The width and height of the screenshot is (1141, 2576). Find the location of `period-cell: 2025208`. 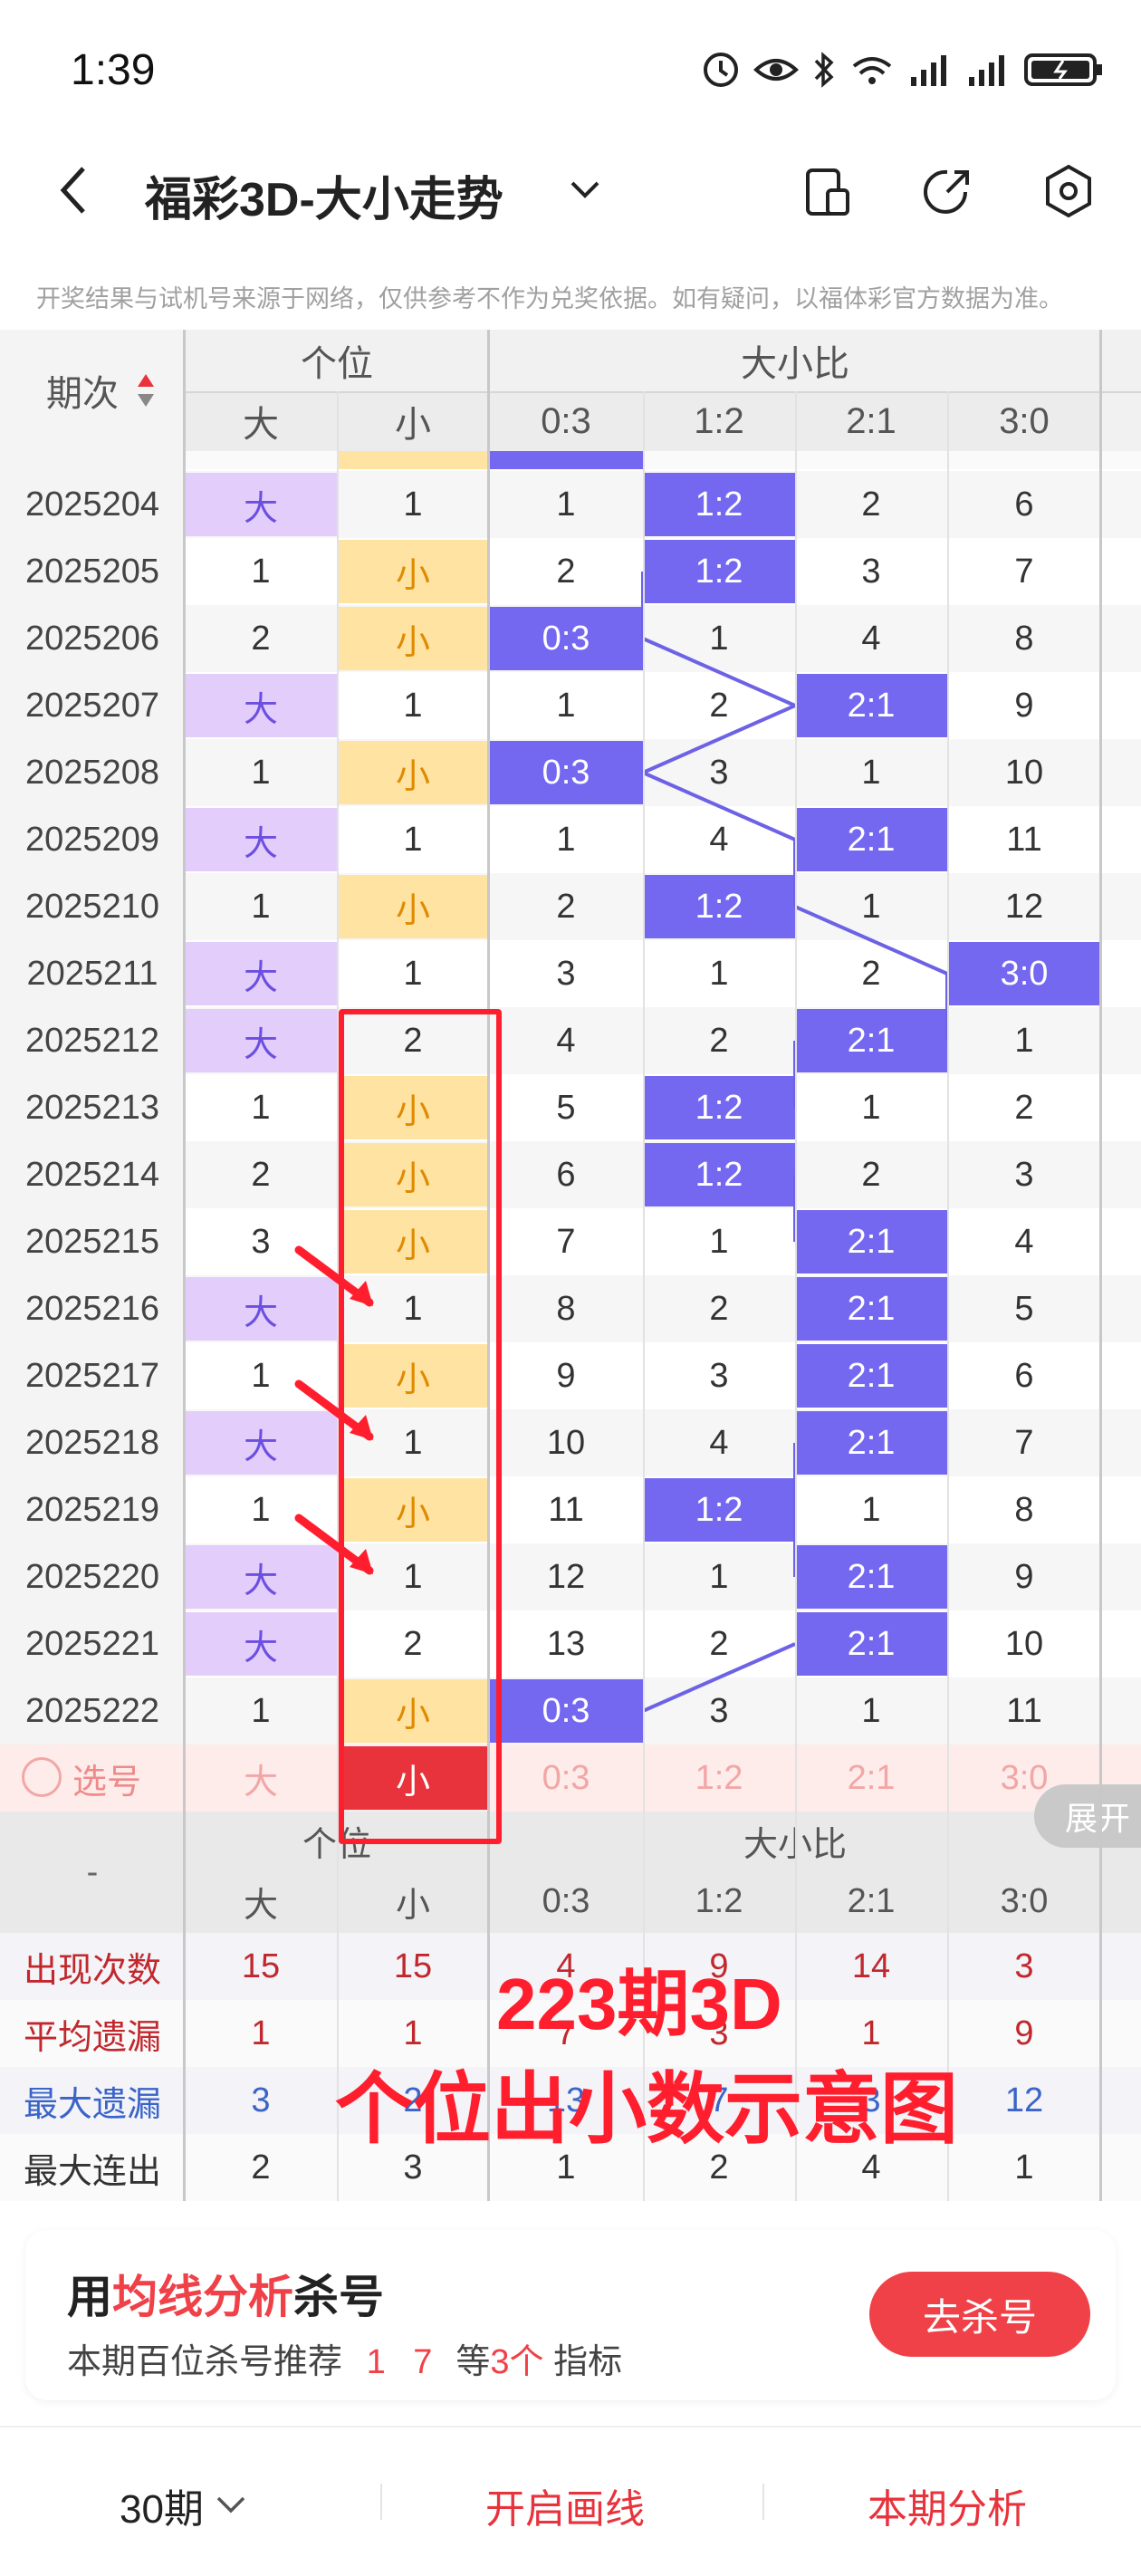

period-cell: 2025208 is located at coordinates (92, 772).